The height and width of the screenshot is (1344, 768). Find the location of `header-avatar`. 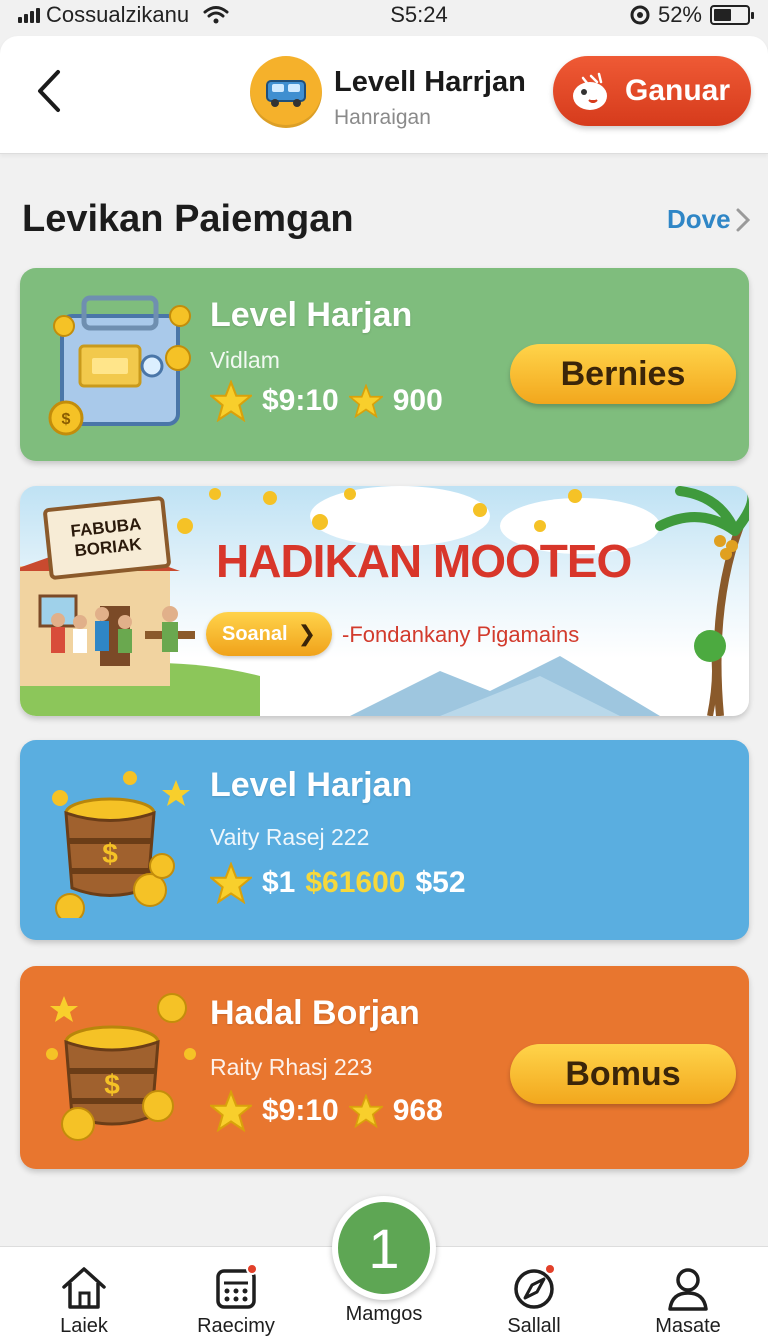

header-avatar is located at coordinates (286, 92).